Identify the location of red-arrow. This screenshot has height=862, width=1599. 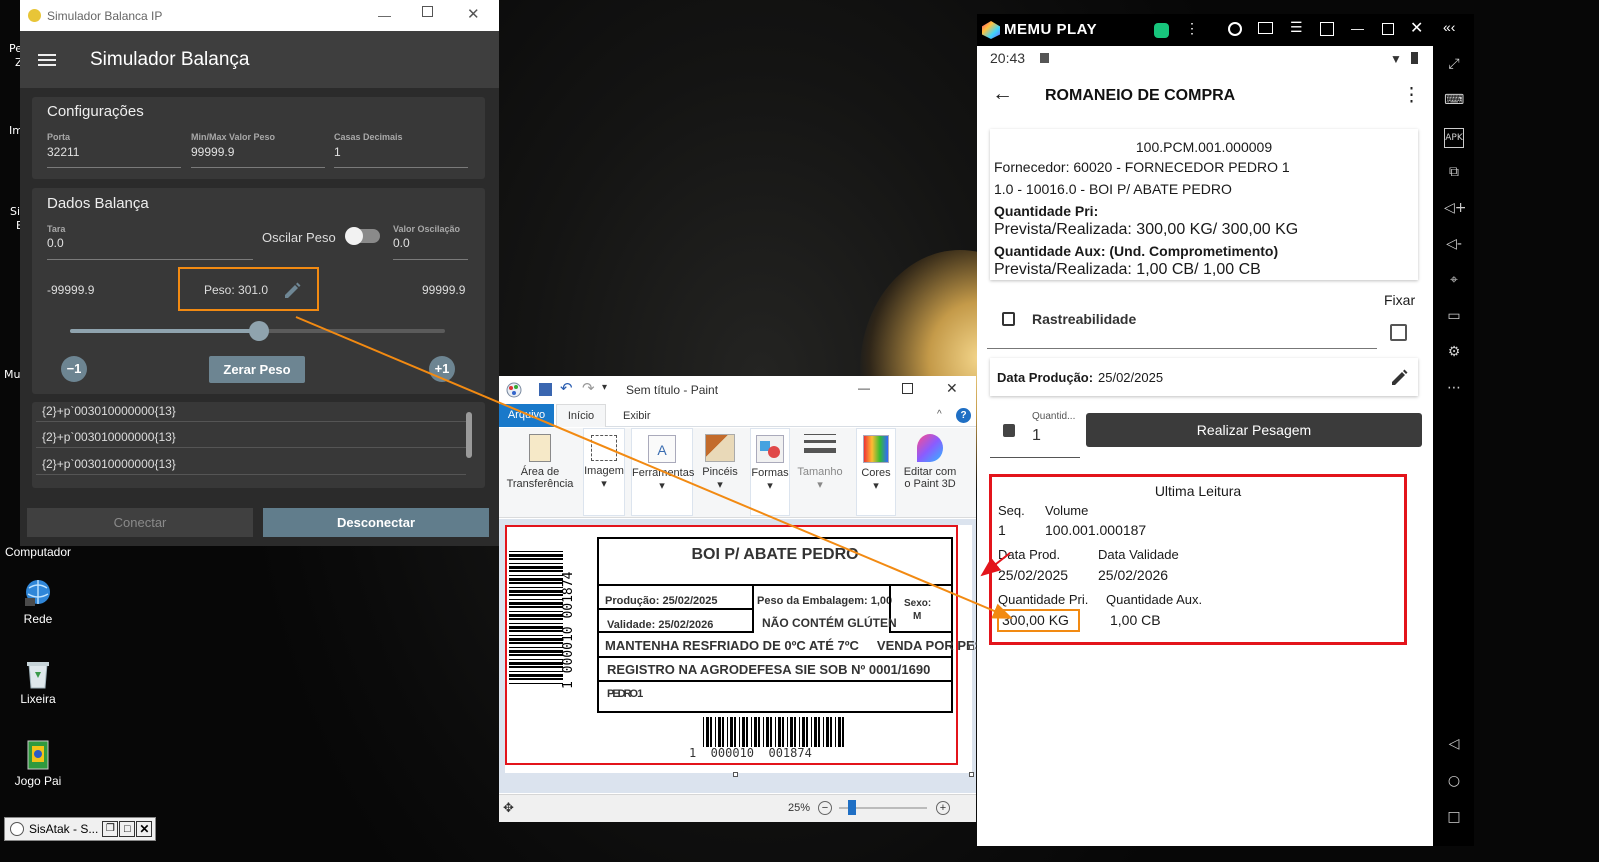
(995, 564).